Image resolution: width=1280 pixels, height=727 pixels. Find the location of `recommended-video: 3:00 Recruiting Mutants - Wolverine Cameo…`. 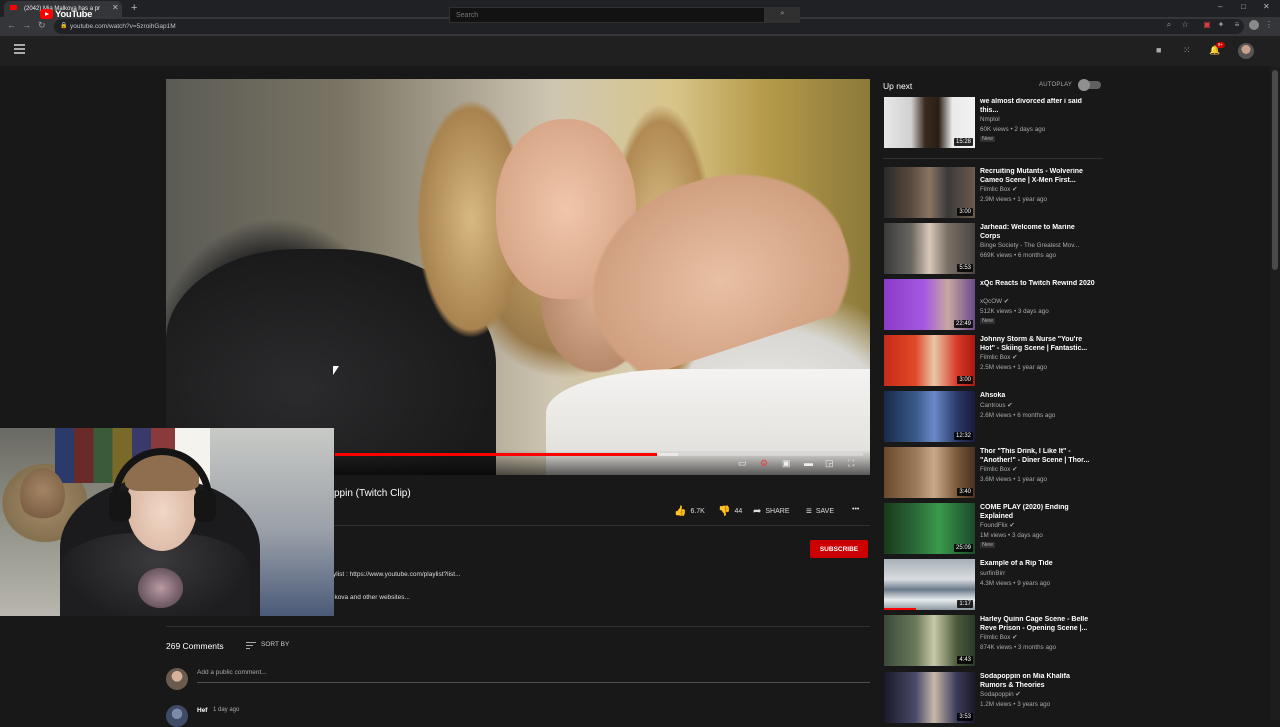

recommended-video: 3:00 Recruiting Mutants - Wolverine Cameo… is located at coordinates (994, 193).